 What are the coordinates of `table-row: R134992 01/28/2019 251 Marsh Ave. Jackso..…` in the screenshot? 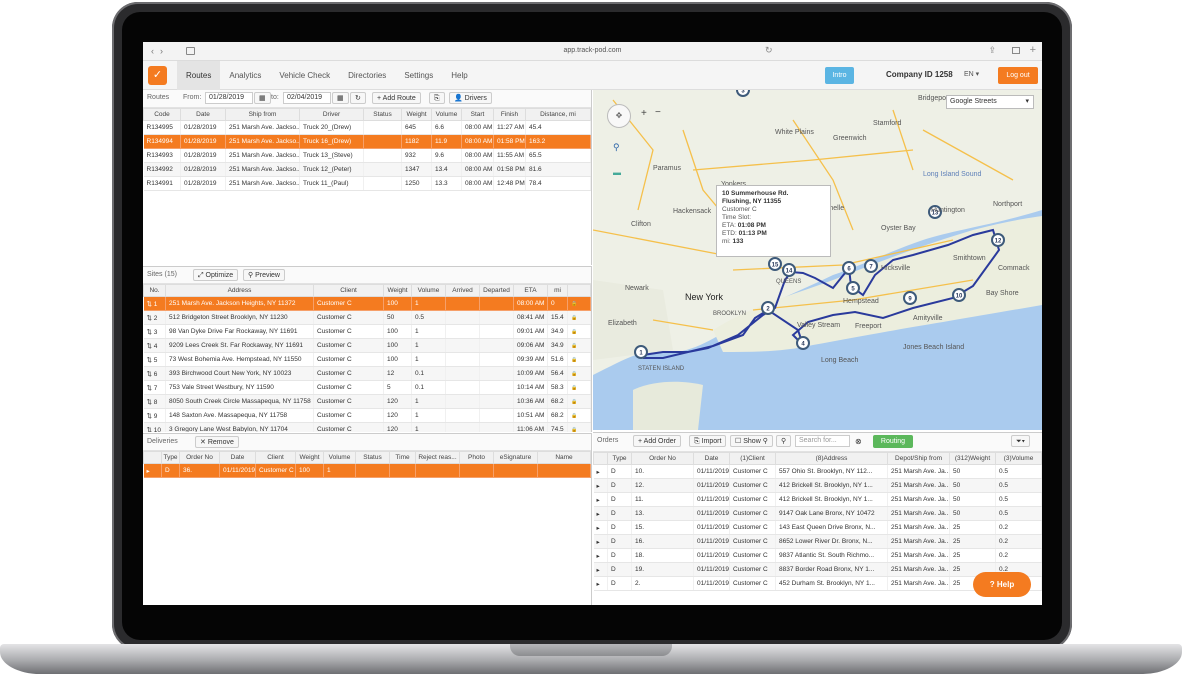 It's located at (367, 169).